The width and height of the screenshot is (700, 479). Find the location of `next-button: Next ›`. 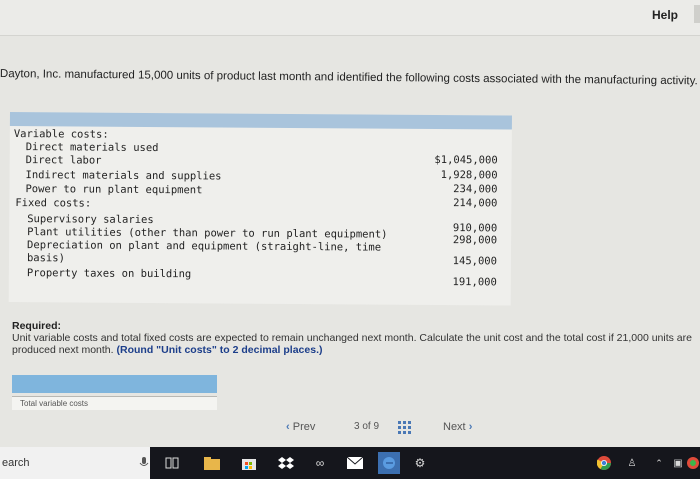

next-button: Next › is located at coordinates (457, 427).